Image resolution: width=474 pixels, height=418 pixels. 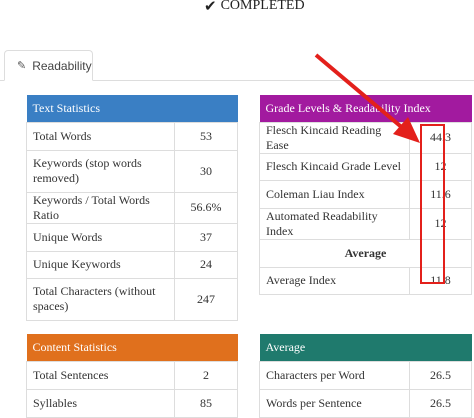 What do you see at coordinates (365, 108) in the screenshot?
I see `grade-levels-title: Grade Levels & Readability Index` at bounding box center [365, 108].